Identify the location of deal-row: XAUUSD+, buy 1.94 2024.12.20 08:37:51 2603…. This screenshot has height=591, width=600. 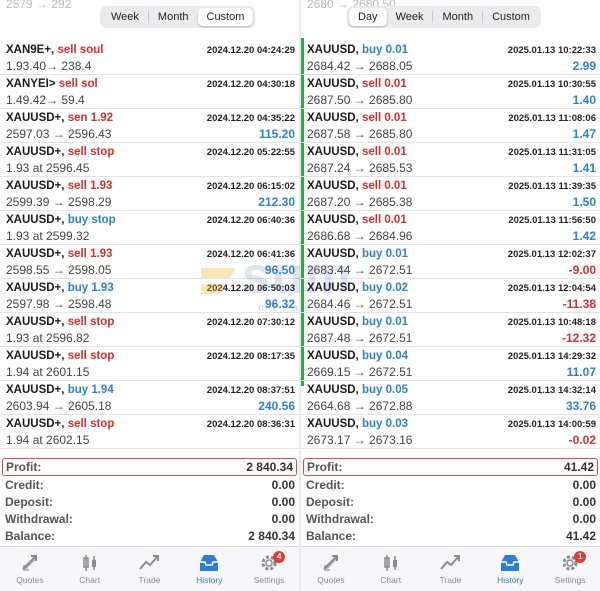
(149, 398).